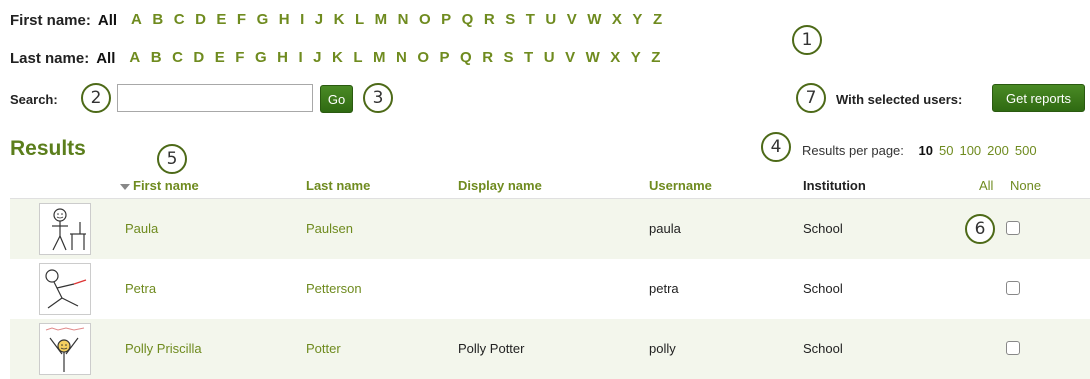 The height and width of the screenshot is (379, 1090). Describe the element at coordinates (998, 150) in the screenshot. I see `results-per-page-option-200: 200` at that location.